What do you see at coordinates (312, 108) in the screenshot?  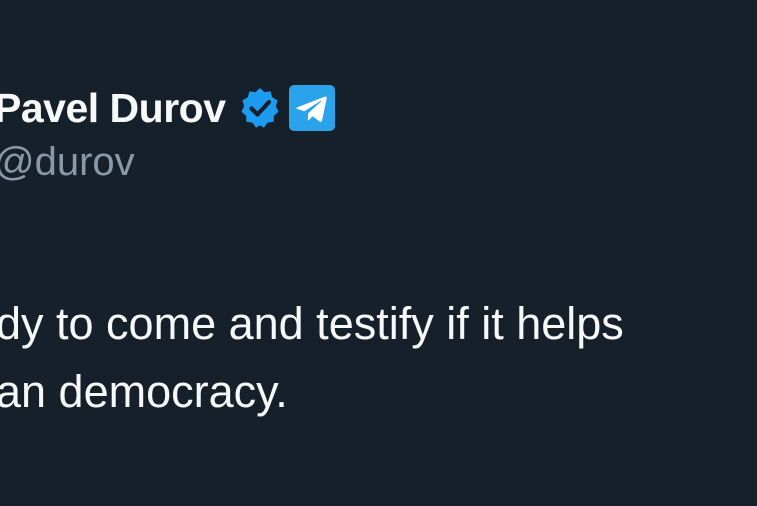 I see `telegram-logo-icon` at bounding box center [312, 108].